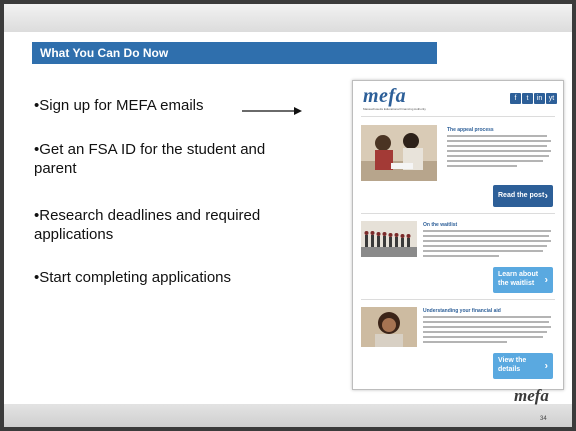 This screenshot has width=576, height=431. What do you see at coordinates (515, 98) in the screenshot?
I see `facebook-icon: f` at bounding box center [515, 98].